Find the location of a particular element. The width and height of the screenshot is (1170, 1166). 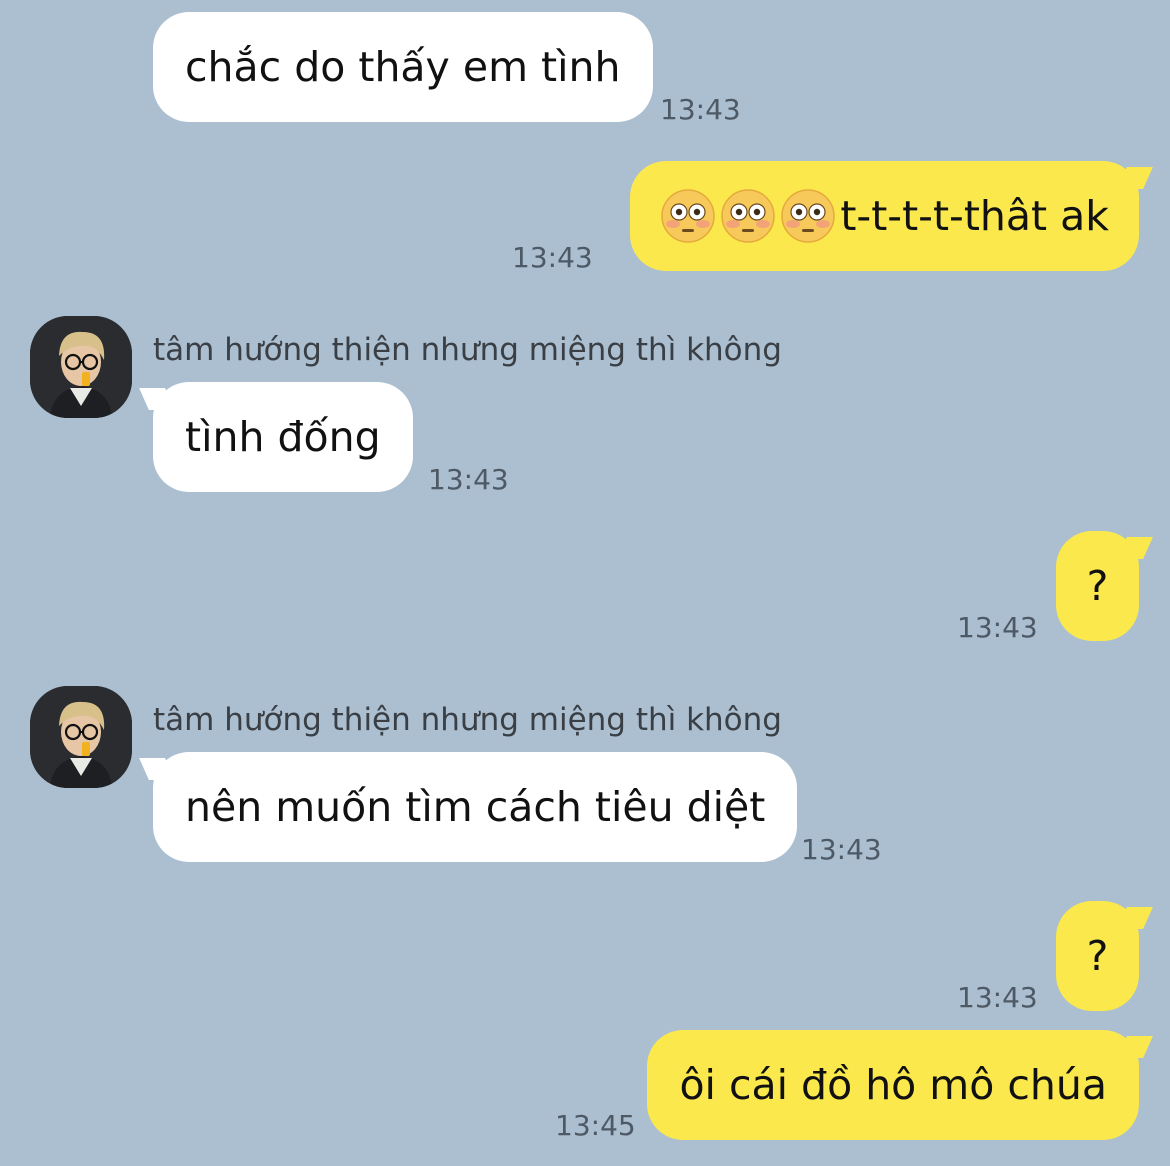

message-timestamp: 13:45 is located at coordinates (595, 1125).